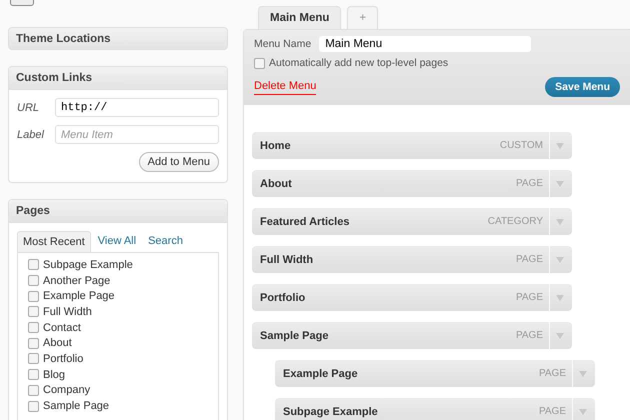  What do you see at coordinates (300, 17) in the screenshot?
I see `menu-tab: Main Menu` at bounding box center [300, 17].